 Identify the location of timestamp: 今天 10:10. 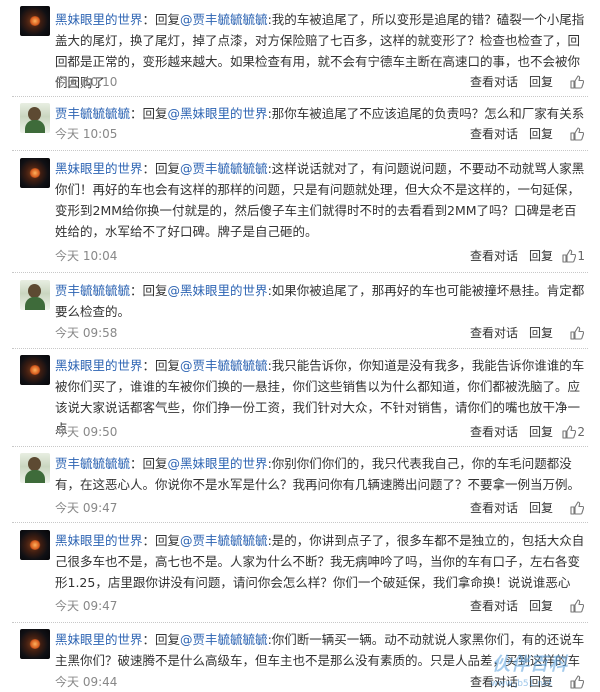
(86, 82).